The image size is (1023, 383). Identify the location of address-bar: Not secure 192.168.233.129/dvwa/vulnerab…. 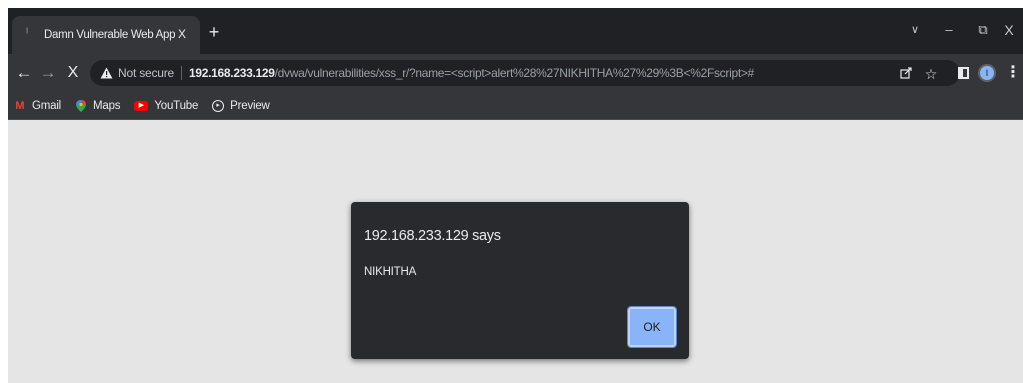
(525, 73).